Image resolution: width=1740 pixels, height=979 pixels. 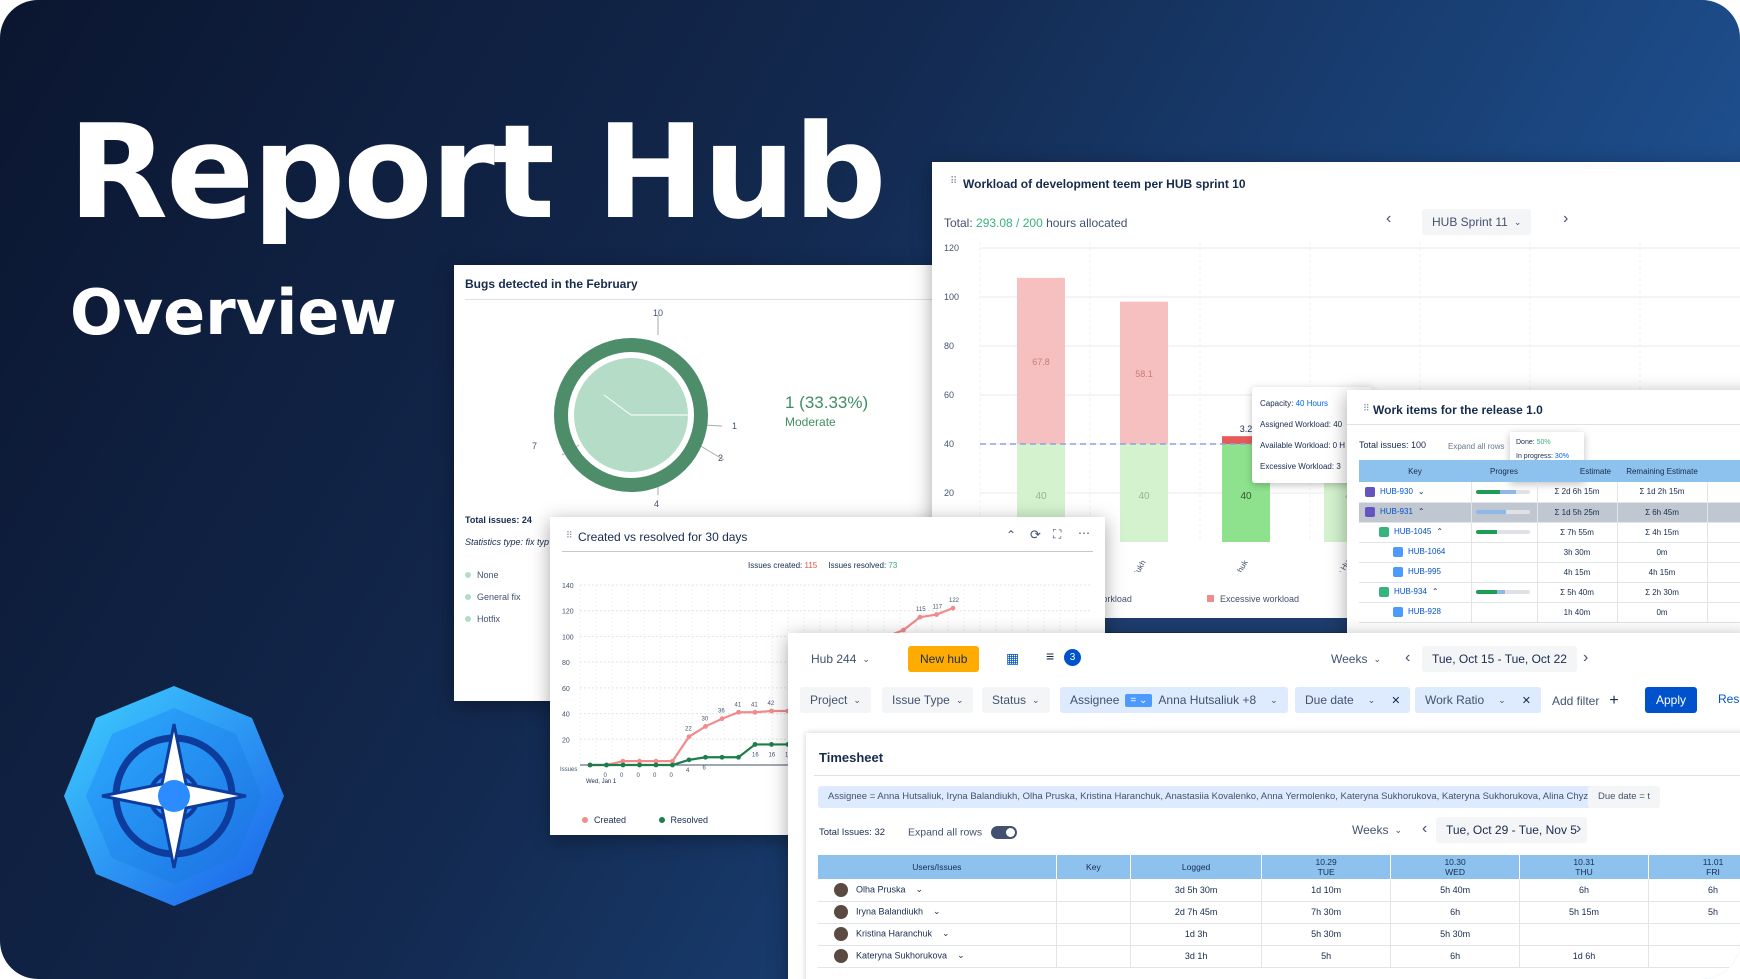 What do you see at coordinates (1424, 829) in the screenshot?
I see `prev-week-icon: ‹` at bounding box center [1424, 829].